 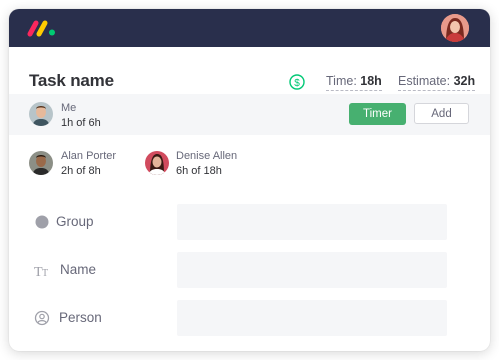 I want to click on my-hours: 1h of 6h, so click(x=81, y=123).